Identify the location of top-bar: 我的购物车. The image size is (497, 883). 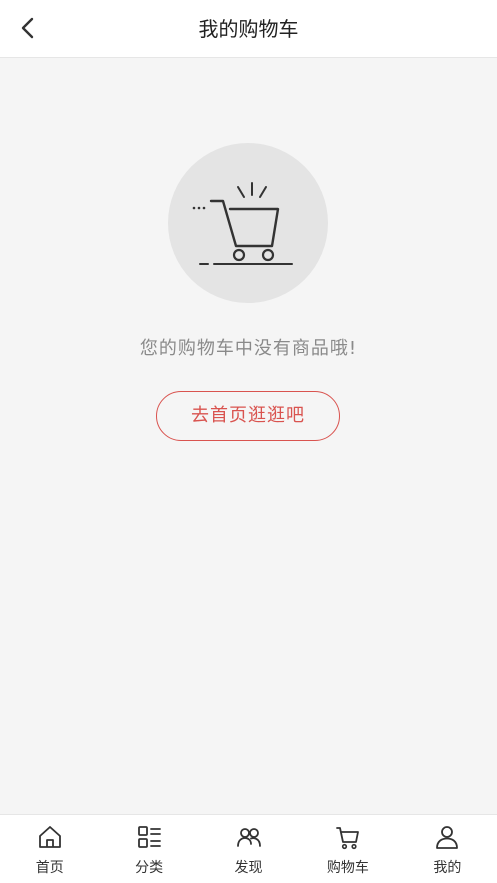
(248, 29).